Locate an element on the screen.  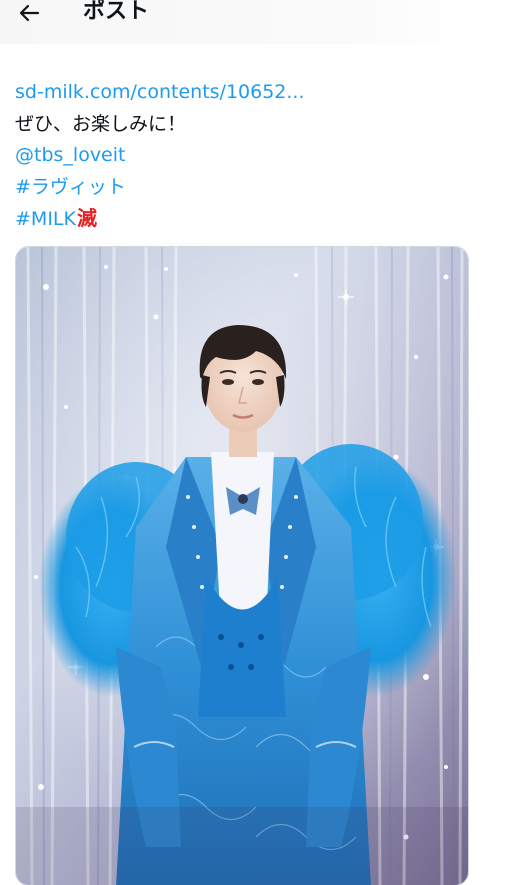
tweet-message: ぜひ、お楽しみに！ is located at coordinates (101, 123).